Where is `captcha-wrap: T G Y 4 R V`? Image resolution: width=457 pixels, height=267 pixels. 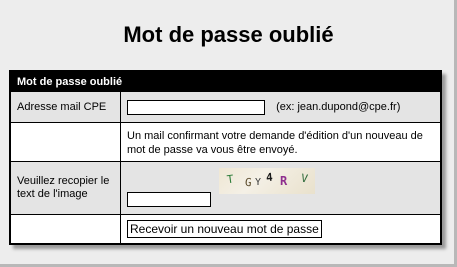
captcha-wrap: T G Y 4 R V is located at coordinates (280, 188).